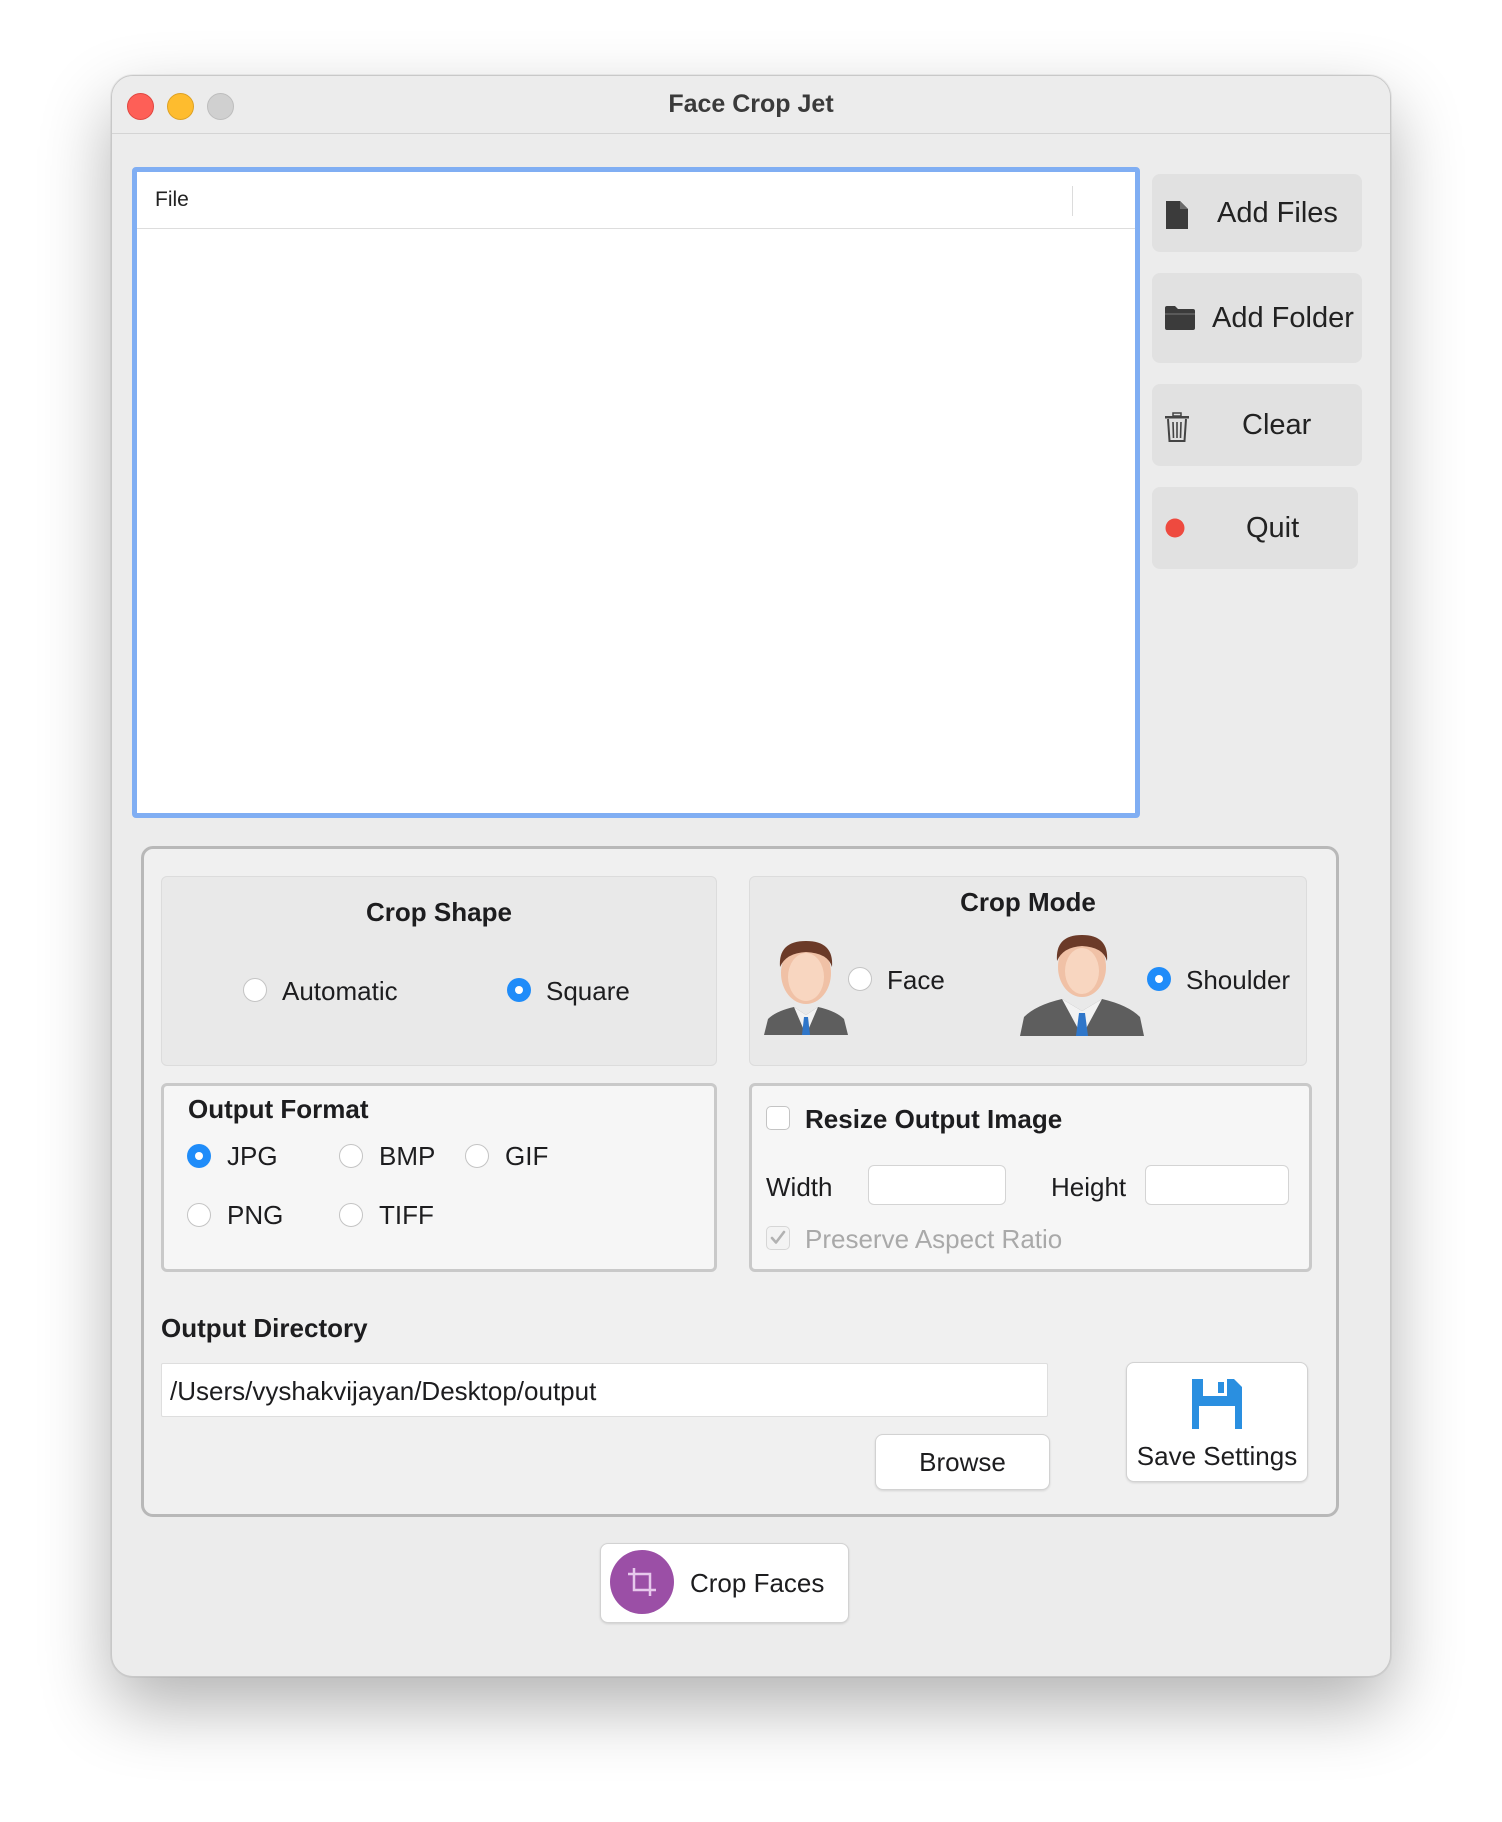 The width and height of the screenshot is (1502, 1822). Describe the element at coordinates (439, 1177) in the screenshot. I see `output-format-group: Output Format JPG BMP GIF PNG TIFF` at that location.